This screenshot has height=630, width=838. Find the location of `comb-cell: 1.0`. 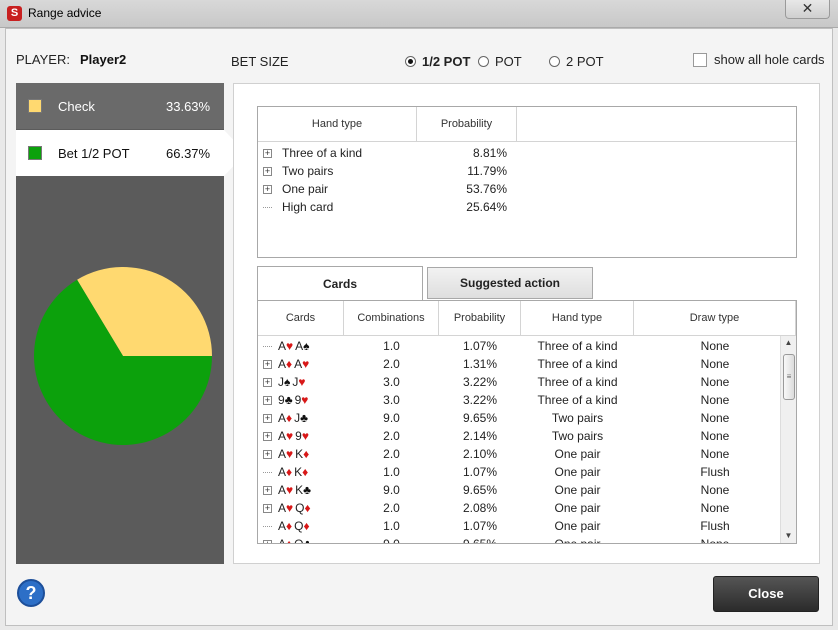

comb-cell: 1.0 is located at coordinates (391, 346).